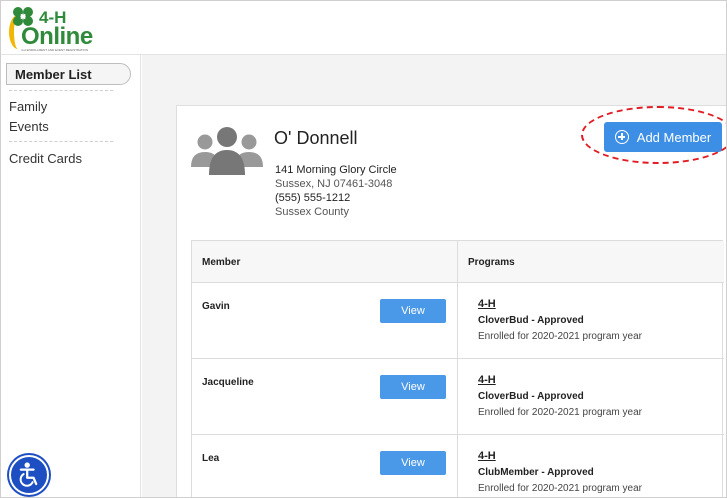 The width and height of the screenshot is (727, 498). Describe the element at coordinates (316, 138) in the screenshot. I see `family-name: O' Donnell` at that location.